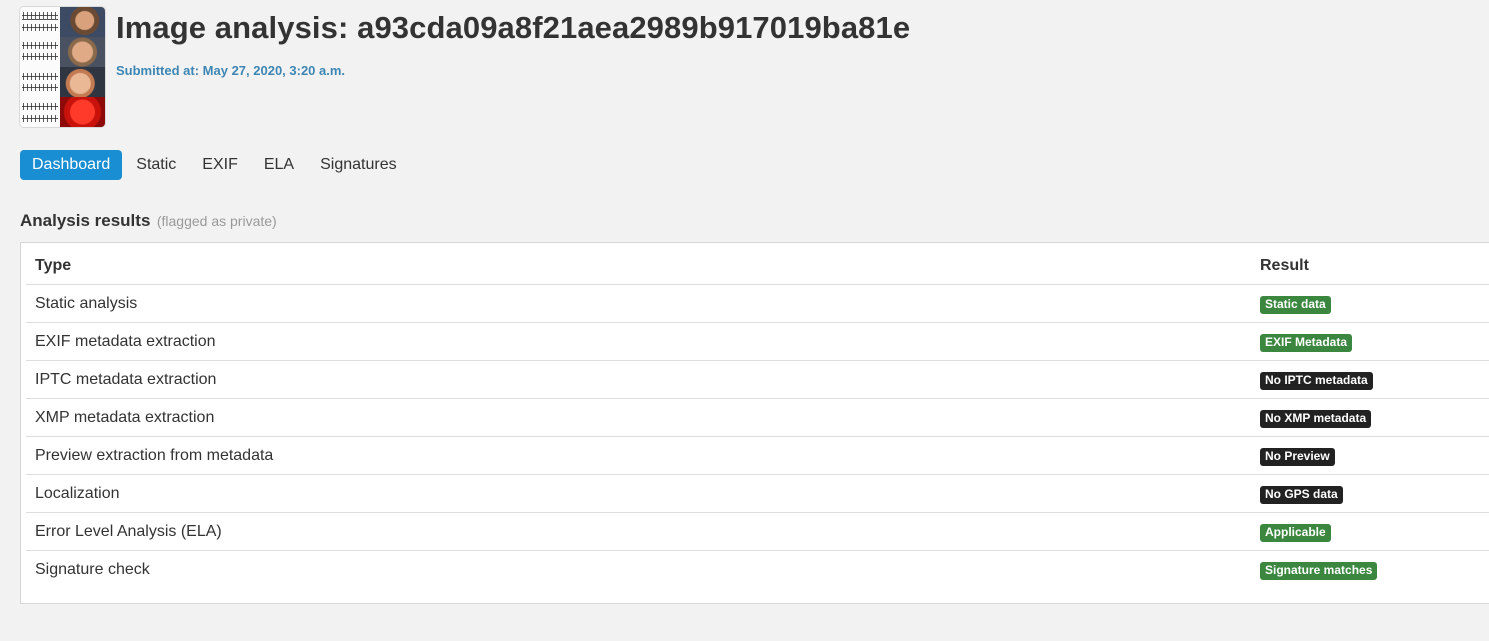  Describe the element at coordinates (1316, 419) in the screenshot. I see `status-badge: No XMP metadata` at that location.